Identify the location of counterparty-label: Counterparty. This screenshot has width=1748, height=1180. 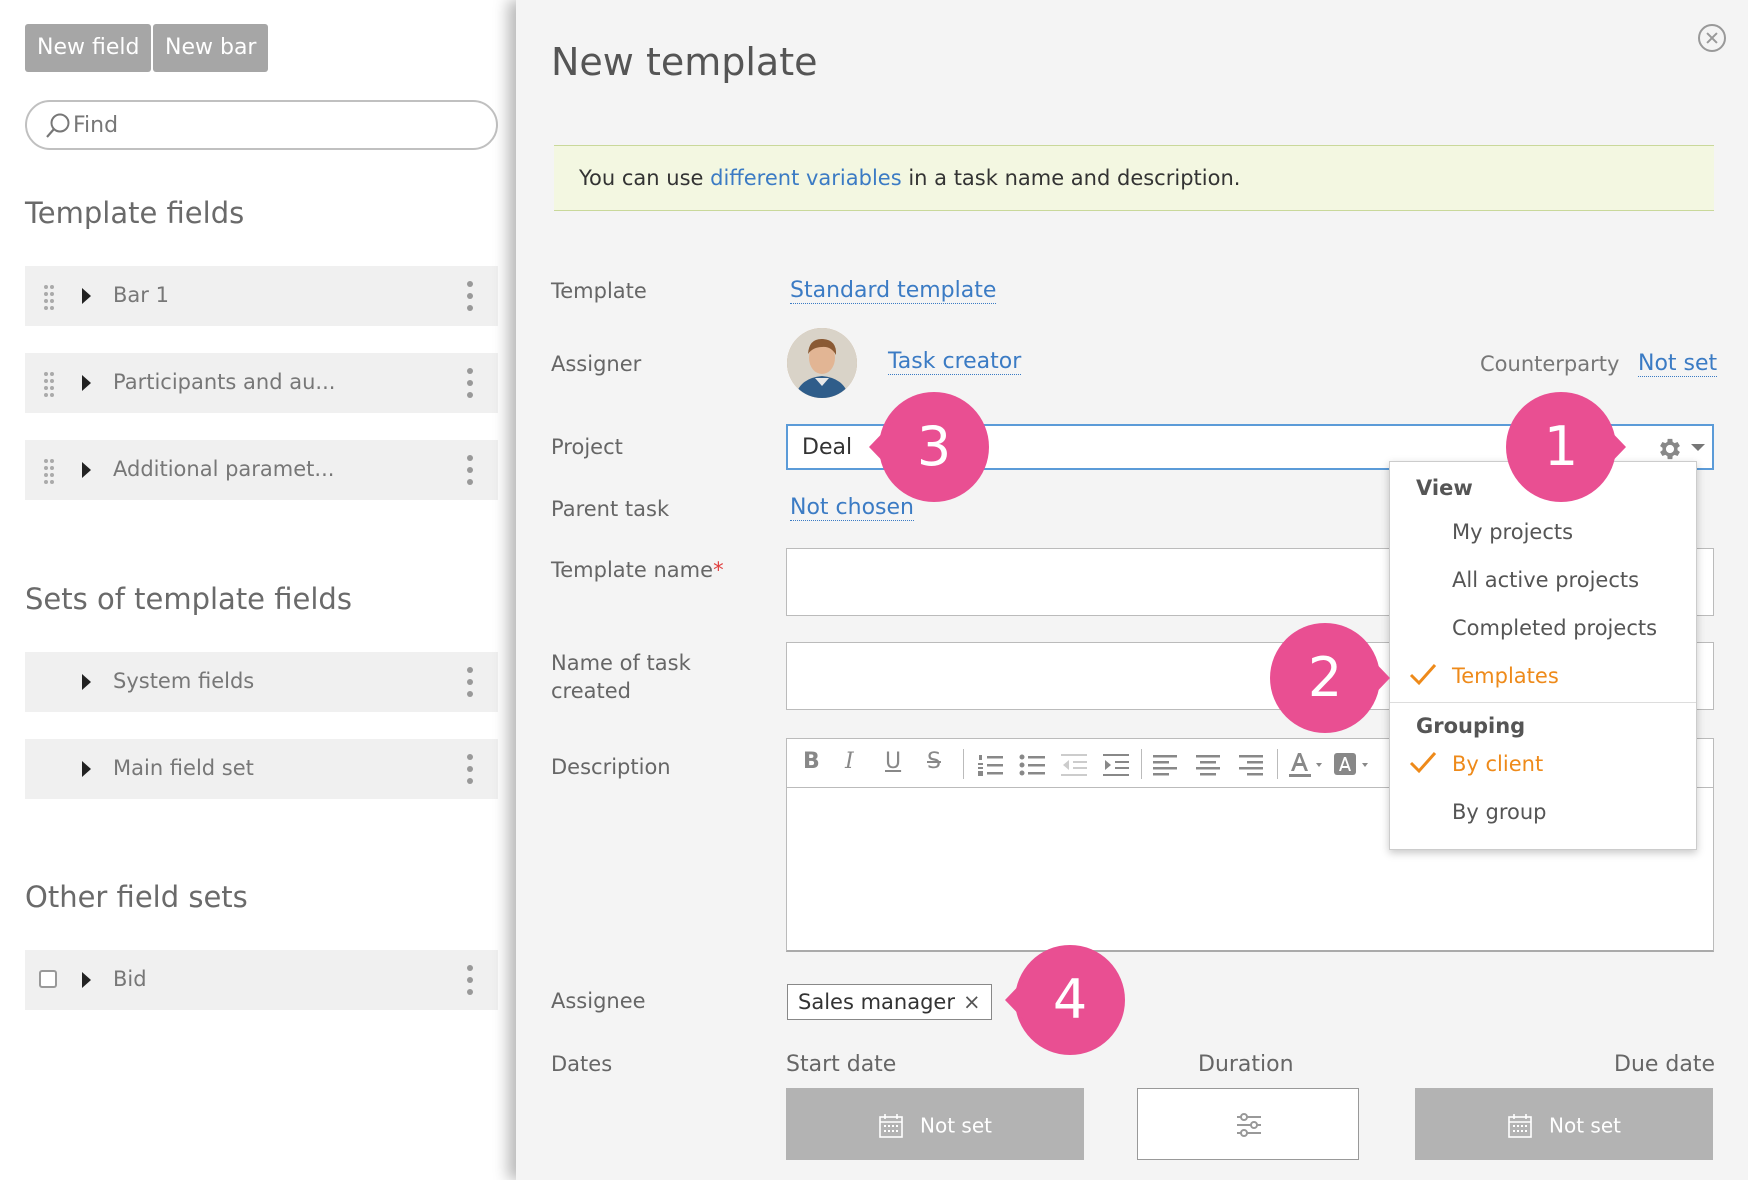
(1550, 364).